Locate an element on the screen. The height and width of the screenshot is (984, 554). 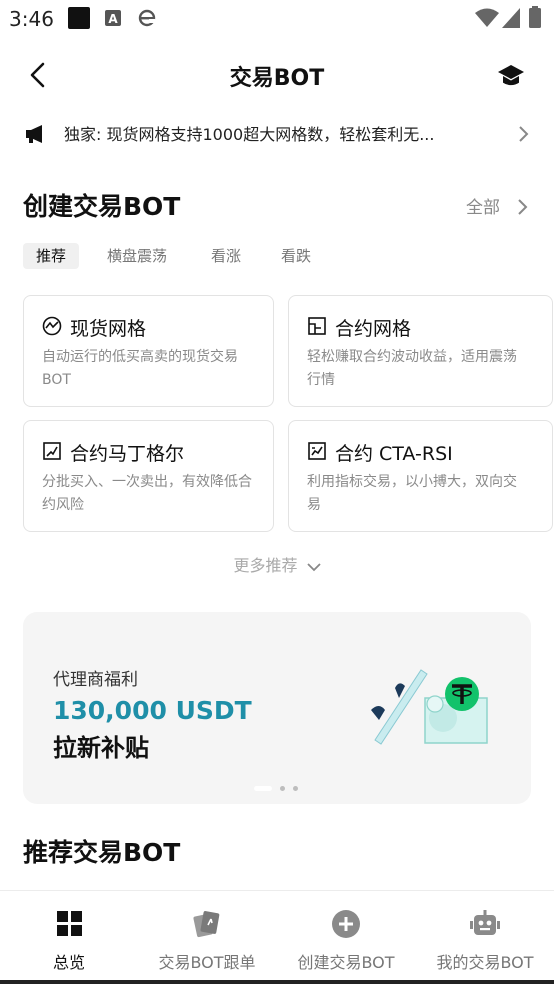
bot-card-martingale: 合约马丁格尔 分批买入、一次卖出，有效降低合约风险 is located at coordinates (148, 476).